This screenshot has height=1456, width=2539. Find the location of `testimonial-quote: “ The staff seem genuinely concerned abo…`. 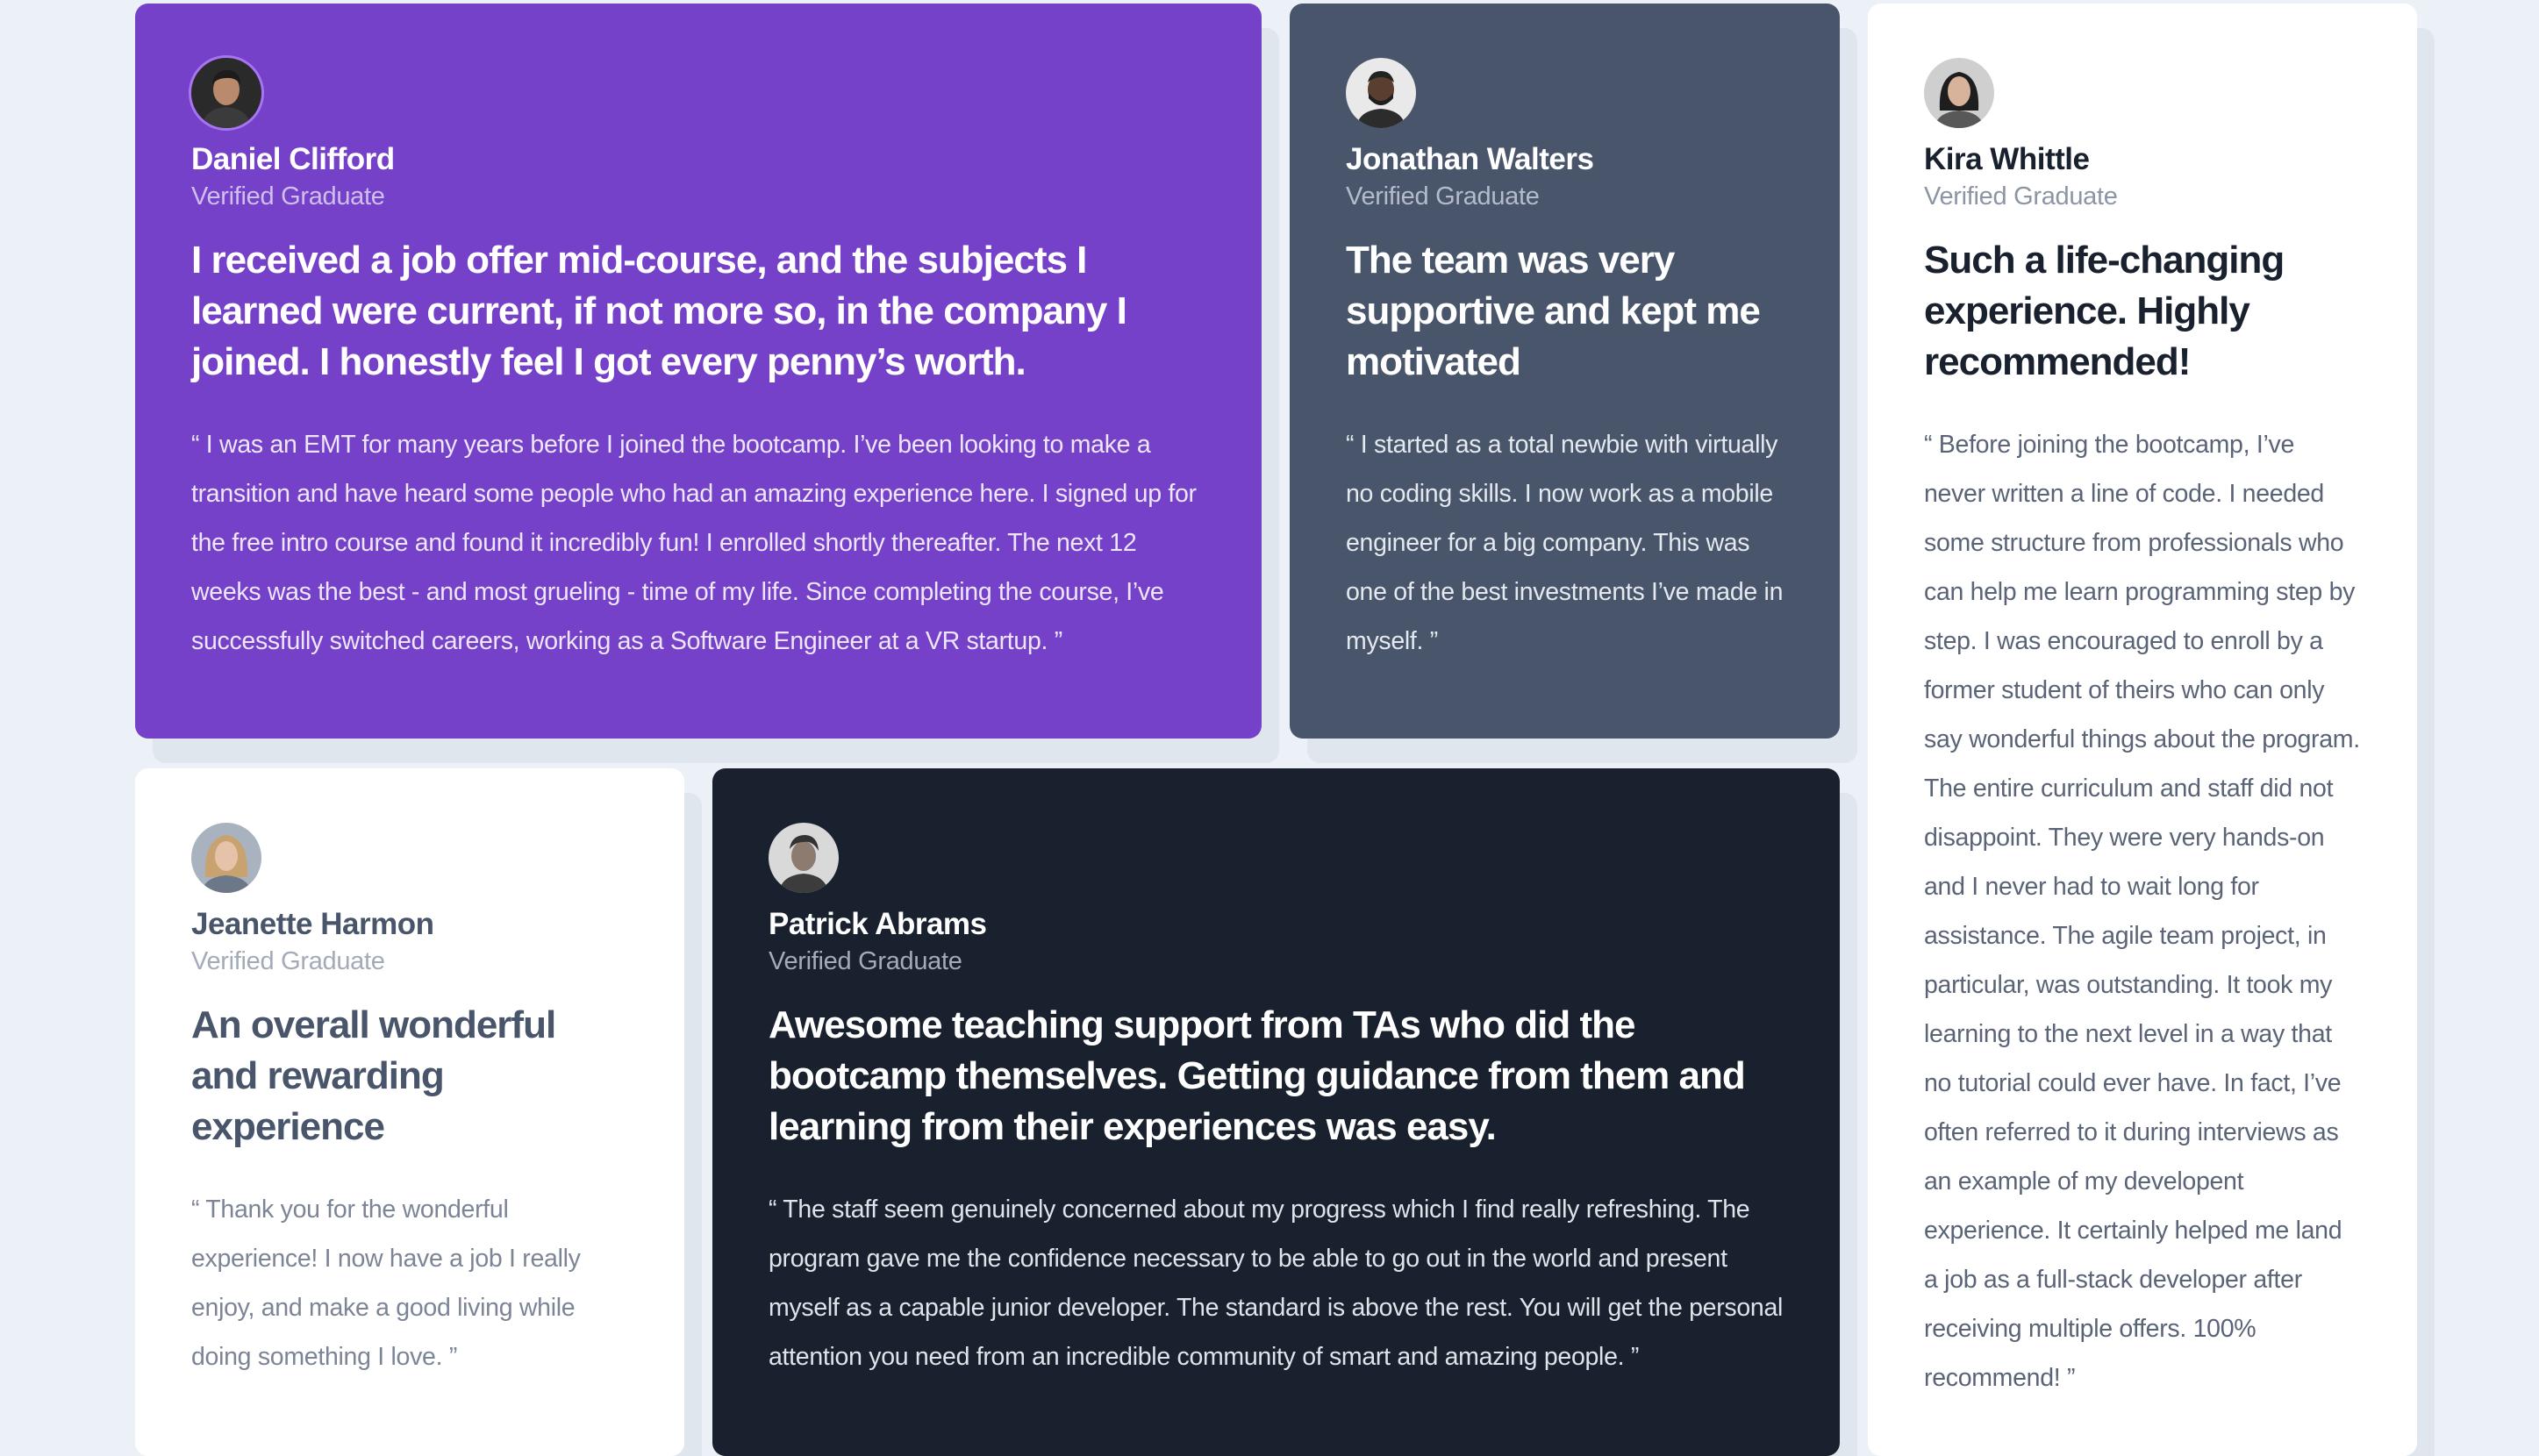

testimonial-quote: “ The staff seem genuinely concerned abo… is located at coordinates (1277, 1283).